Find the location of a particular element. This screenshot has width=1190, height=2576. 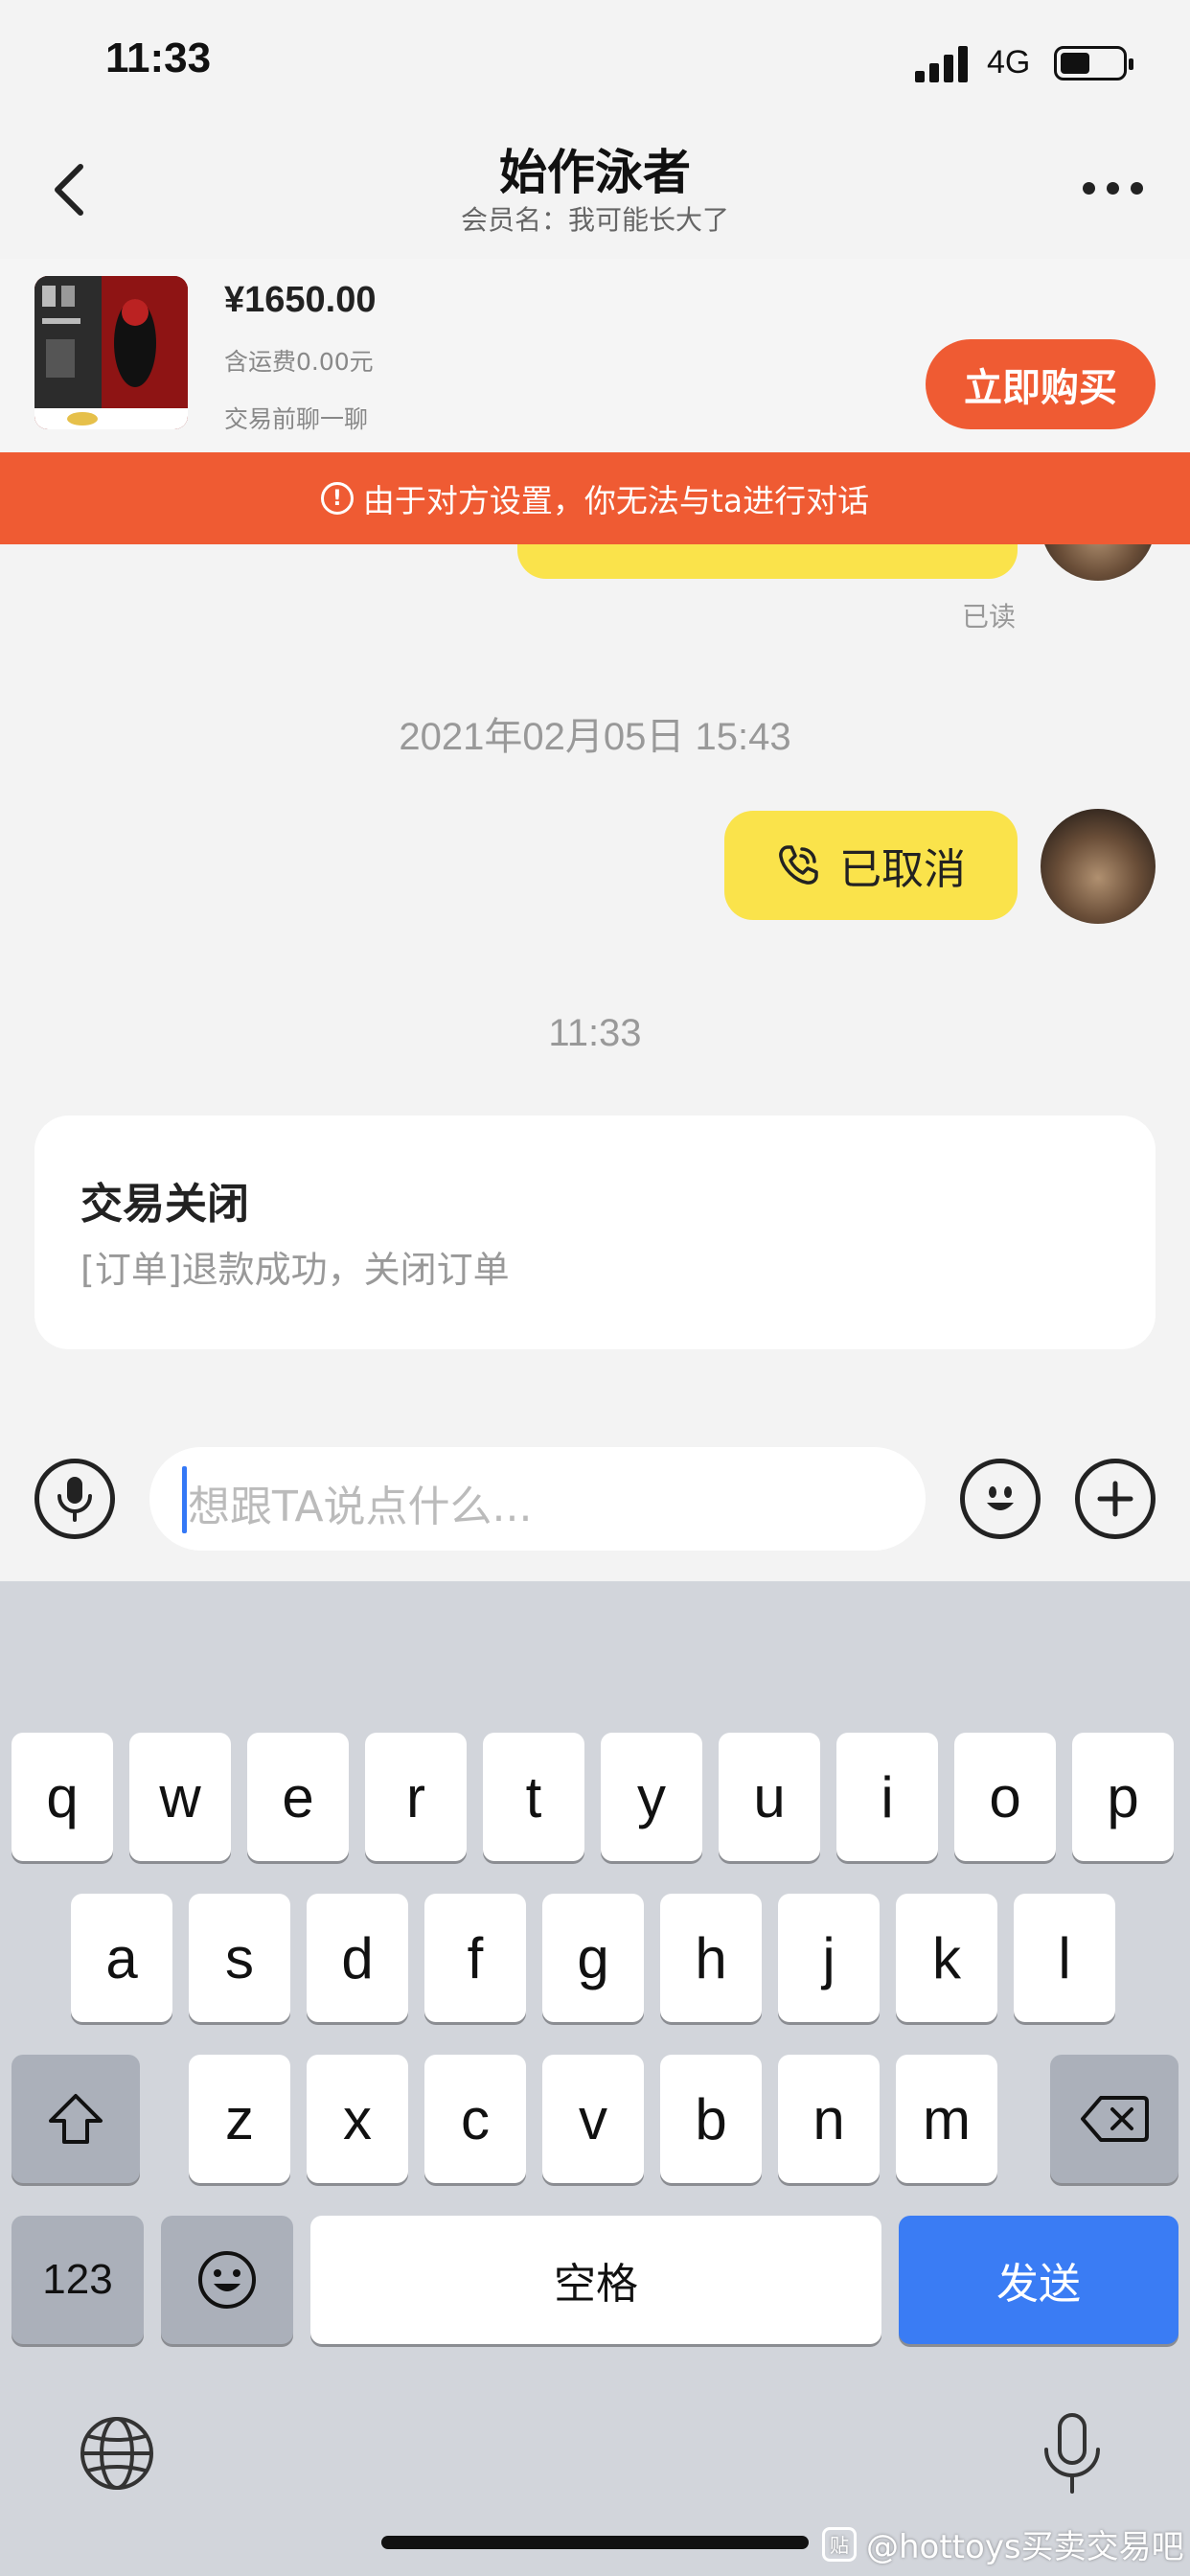

product-thumbnail is located at coordinates (111, 352).